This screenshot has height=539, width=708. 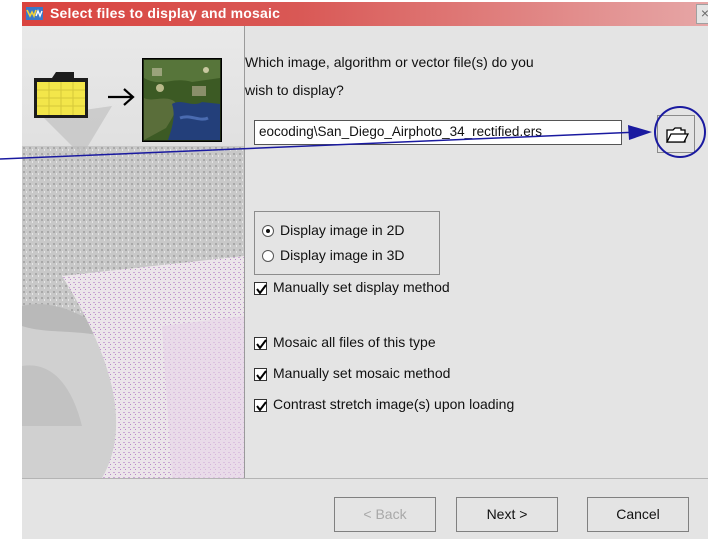 I want to click on browse-button, so click(x=676, y=134).